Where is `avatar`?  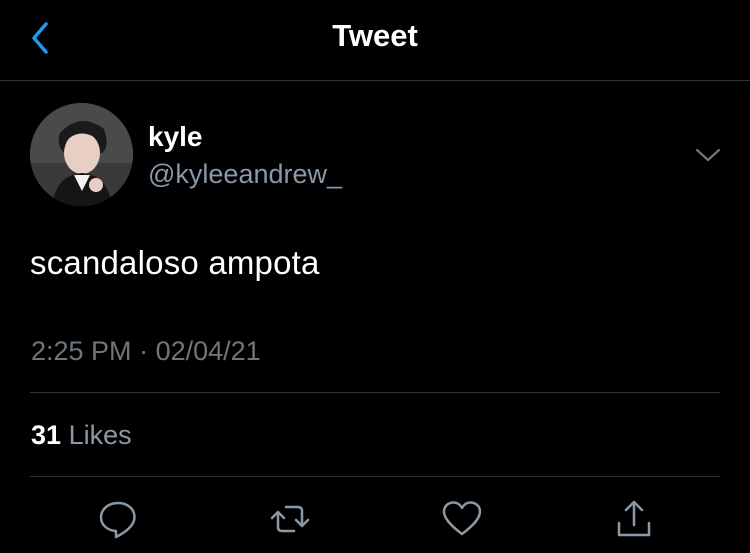 avatar is located at coordinates (81, 154).